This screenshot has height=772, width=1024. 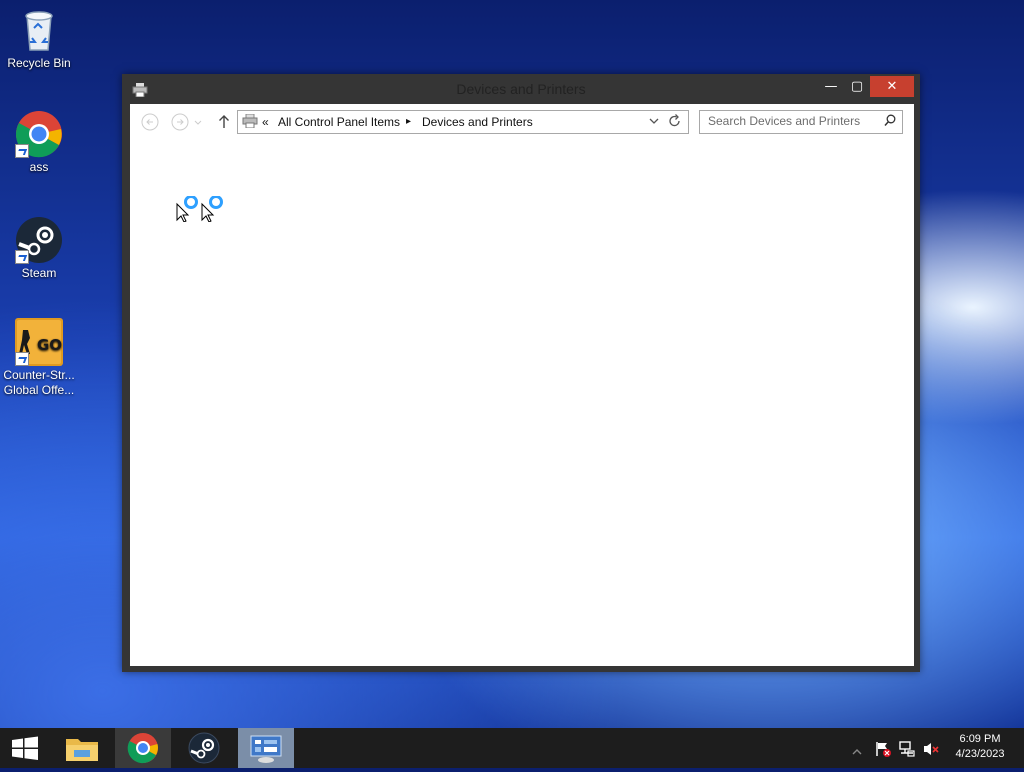 I want to click on chevron-up-icon, so click(x=857, y=752).